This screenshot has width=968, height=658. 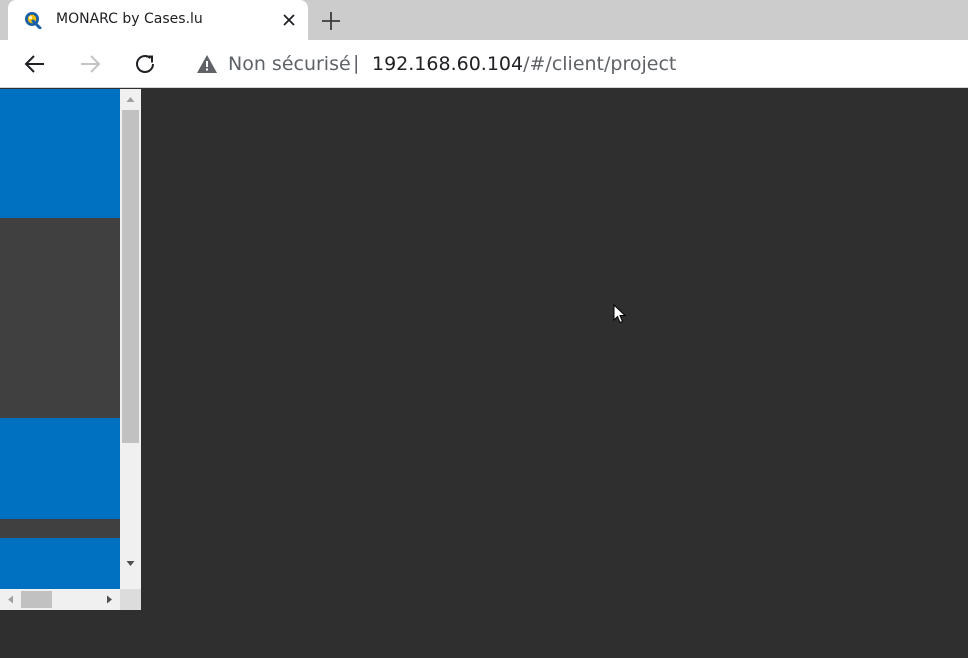 What do you see at coordinates (130, 563) in the screenshot?
I see `scroll-down-arrow-icon` at bounding box center [130, 563].